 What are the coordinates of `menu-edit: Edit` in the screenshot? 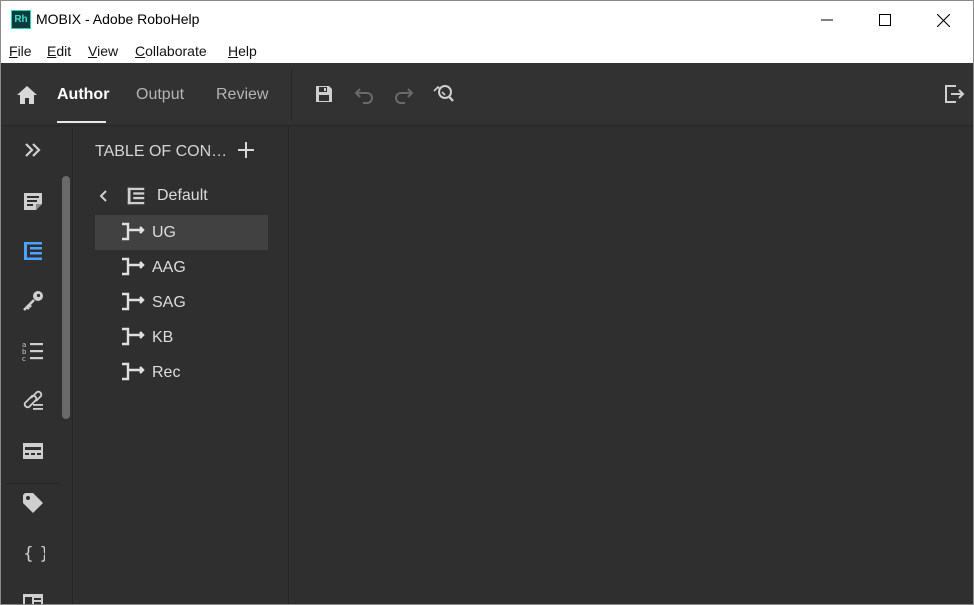 It's located at (59, 51).